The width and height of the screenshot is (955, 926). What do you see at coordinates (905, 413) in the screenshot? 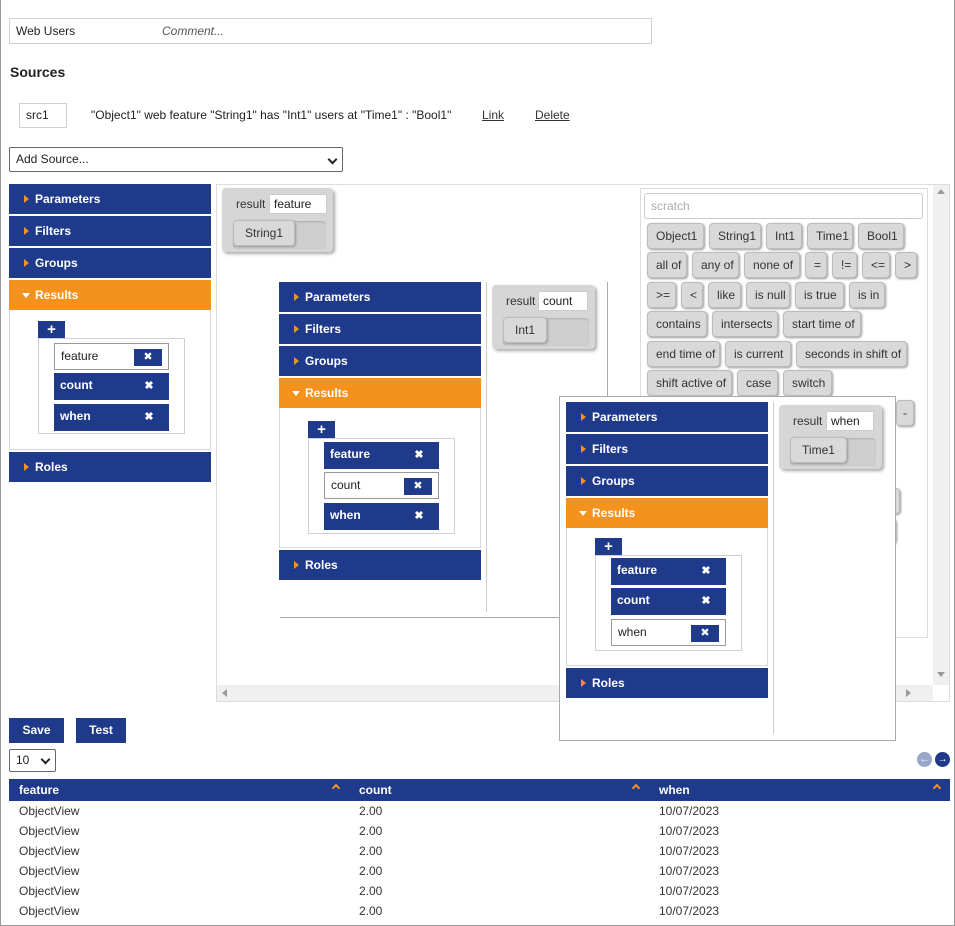
I see `chip-minus: -` at bounding box center [905, 413].